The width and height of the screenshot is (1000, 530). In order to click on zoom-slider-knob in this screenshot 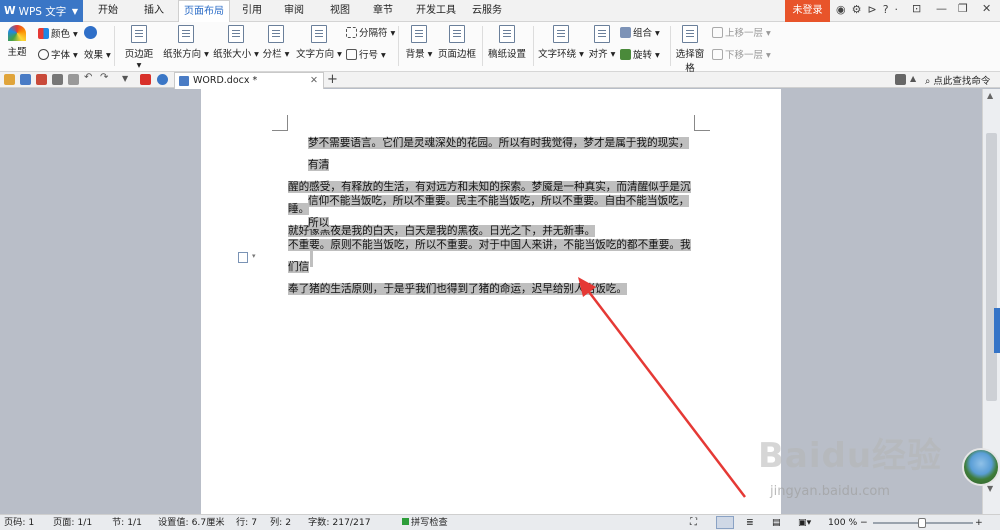, I will do `click(922, 523)`.